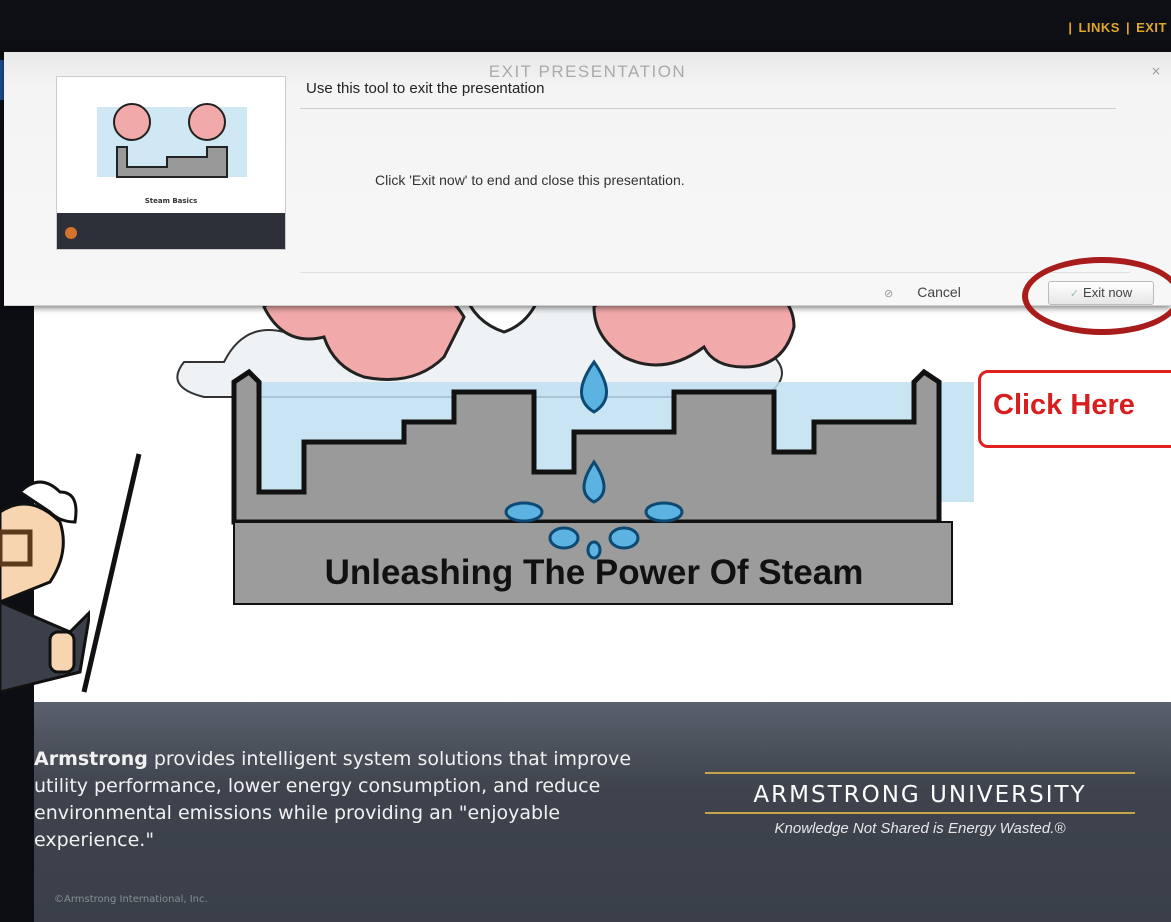 The height and width of the screenshot is (922, 1171). I want to click on highlight-ring, so click(1096, 296).